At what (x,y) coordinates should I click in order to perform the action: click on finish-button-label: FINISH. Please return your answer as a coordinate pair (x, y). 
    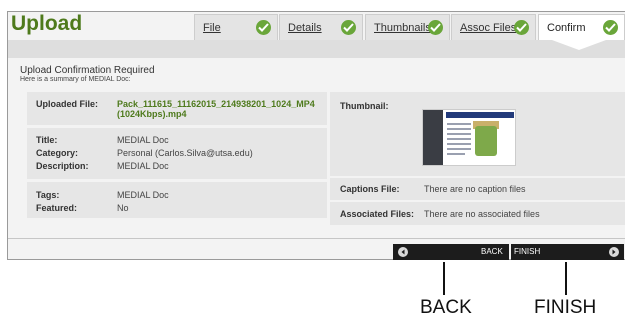
    Looking at the image, I should click on (527, 251).